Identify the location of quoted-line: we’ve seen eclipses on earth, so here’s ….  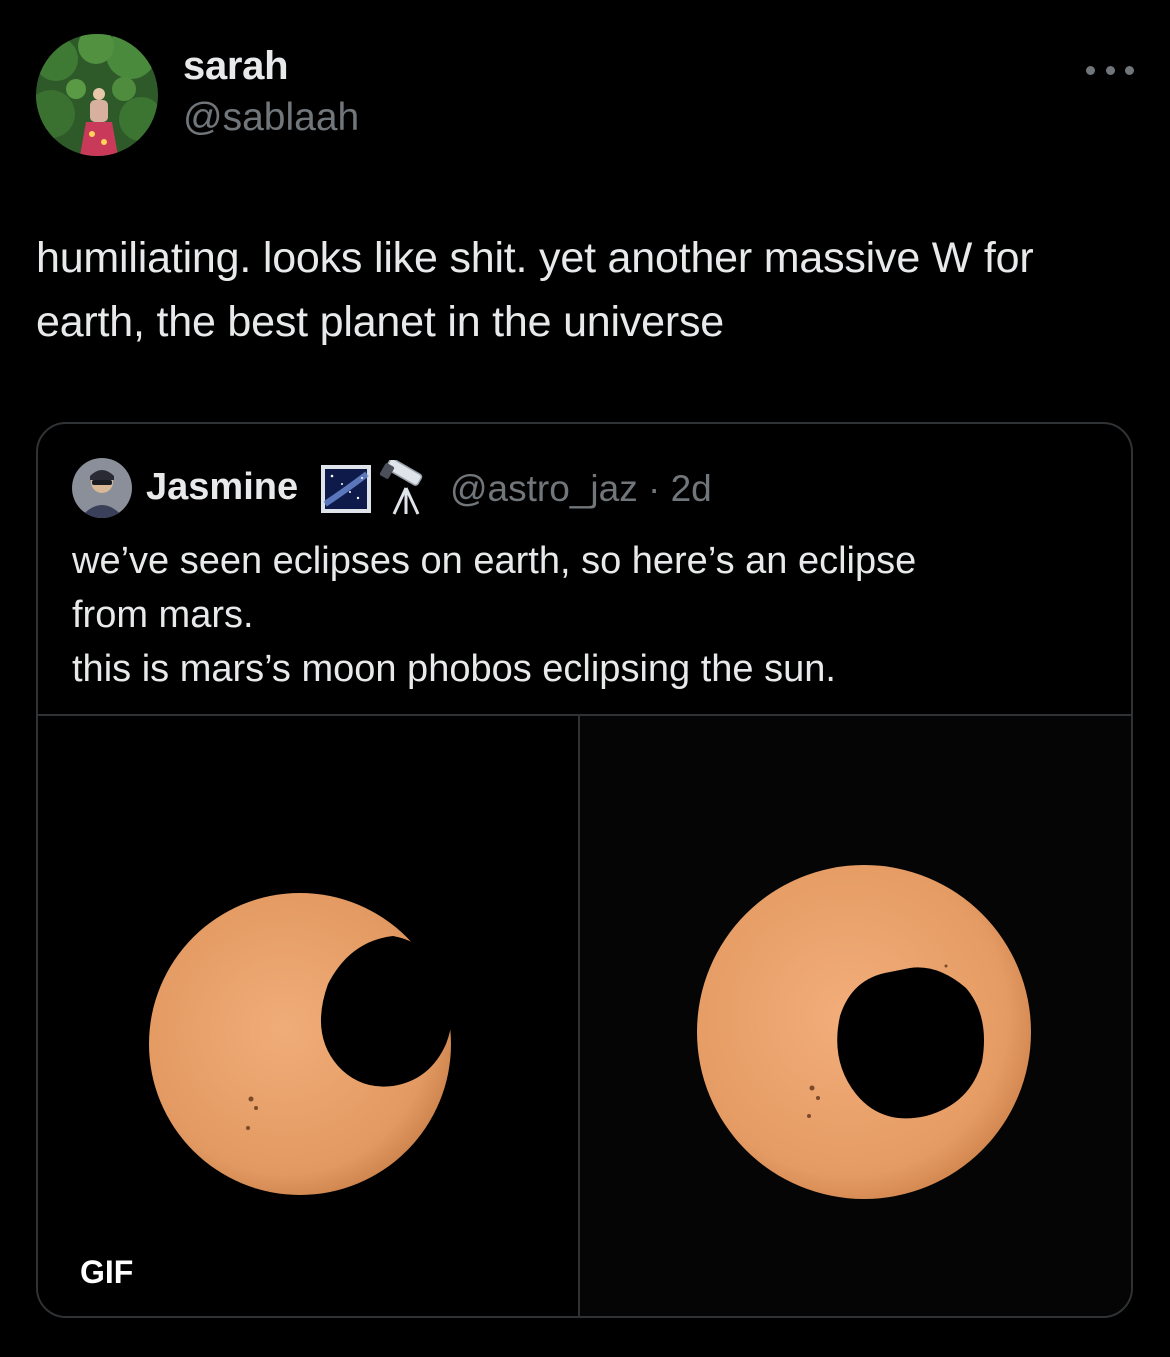
(494, 561).